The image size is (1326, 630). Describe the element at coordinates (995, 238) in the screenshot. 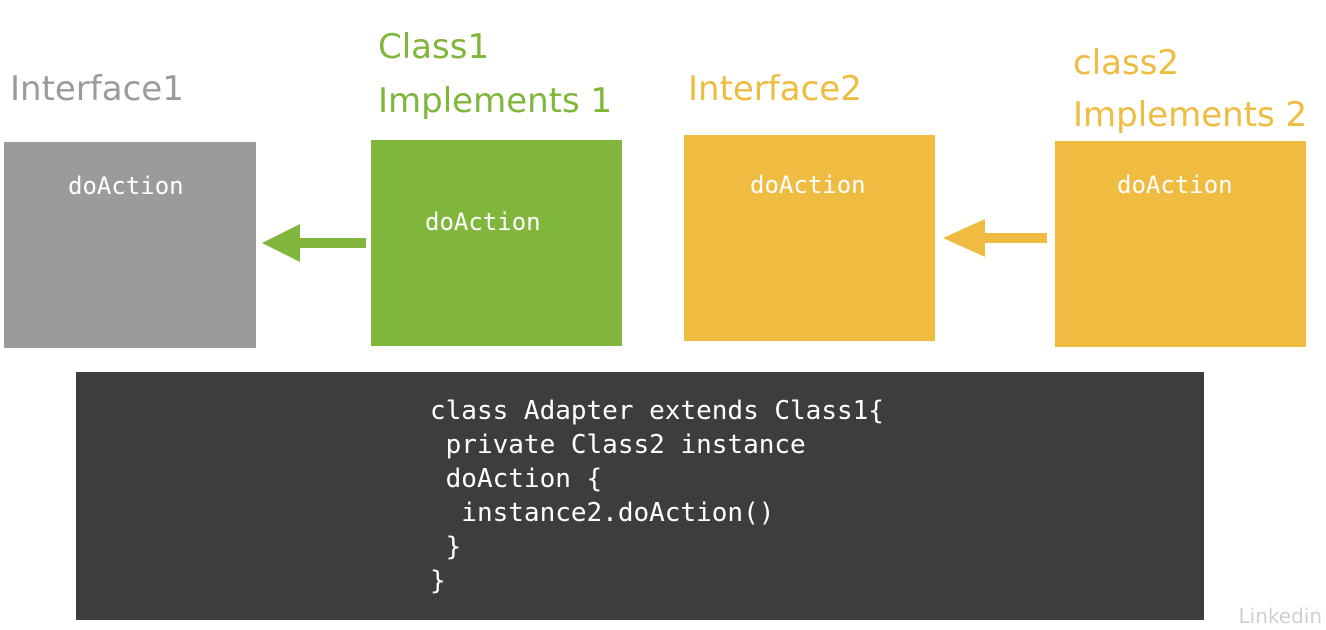

I see `implements-arrow-yellow` at that location.